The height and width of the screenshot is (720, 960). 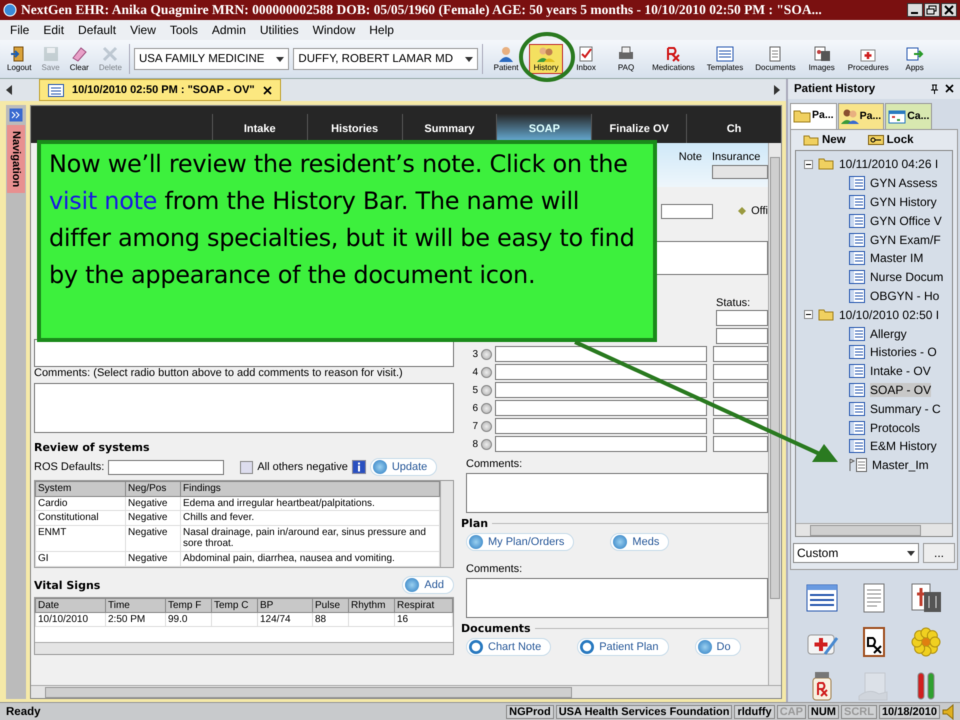 I want to click on toolbar-button: Apps, so click(x=915, y=59).